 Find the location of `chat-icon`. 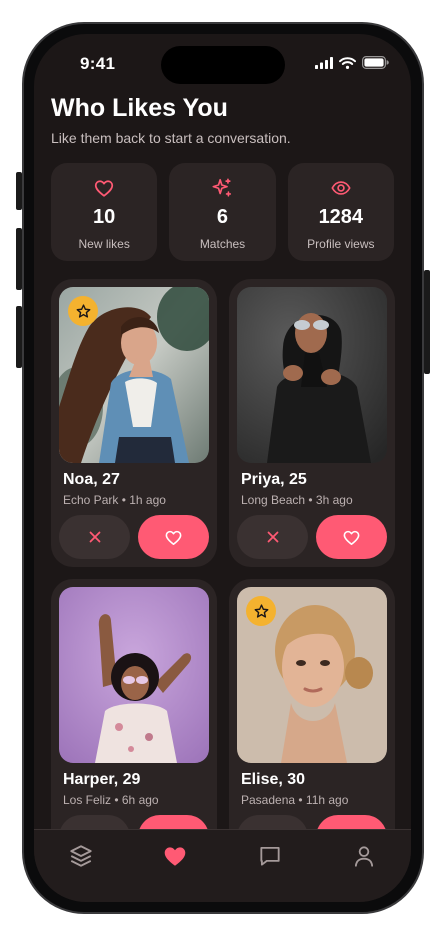

chat-icon is located at coordinates (270, 856).